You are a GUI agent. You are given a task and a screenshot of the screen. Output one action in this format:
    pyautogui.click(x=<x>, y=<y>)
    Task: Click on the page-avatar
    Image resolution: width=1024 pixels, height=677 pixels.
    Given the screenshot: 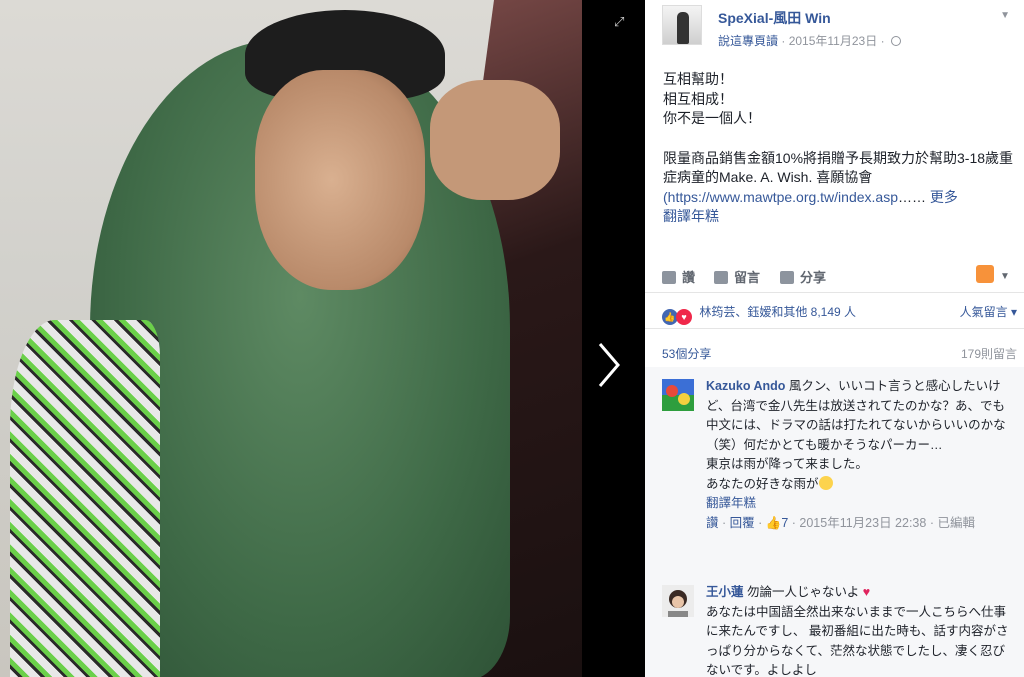 What is the action you would take?
    pyautogui.click(x=682, y=25)
    